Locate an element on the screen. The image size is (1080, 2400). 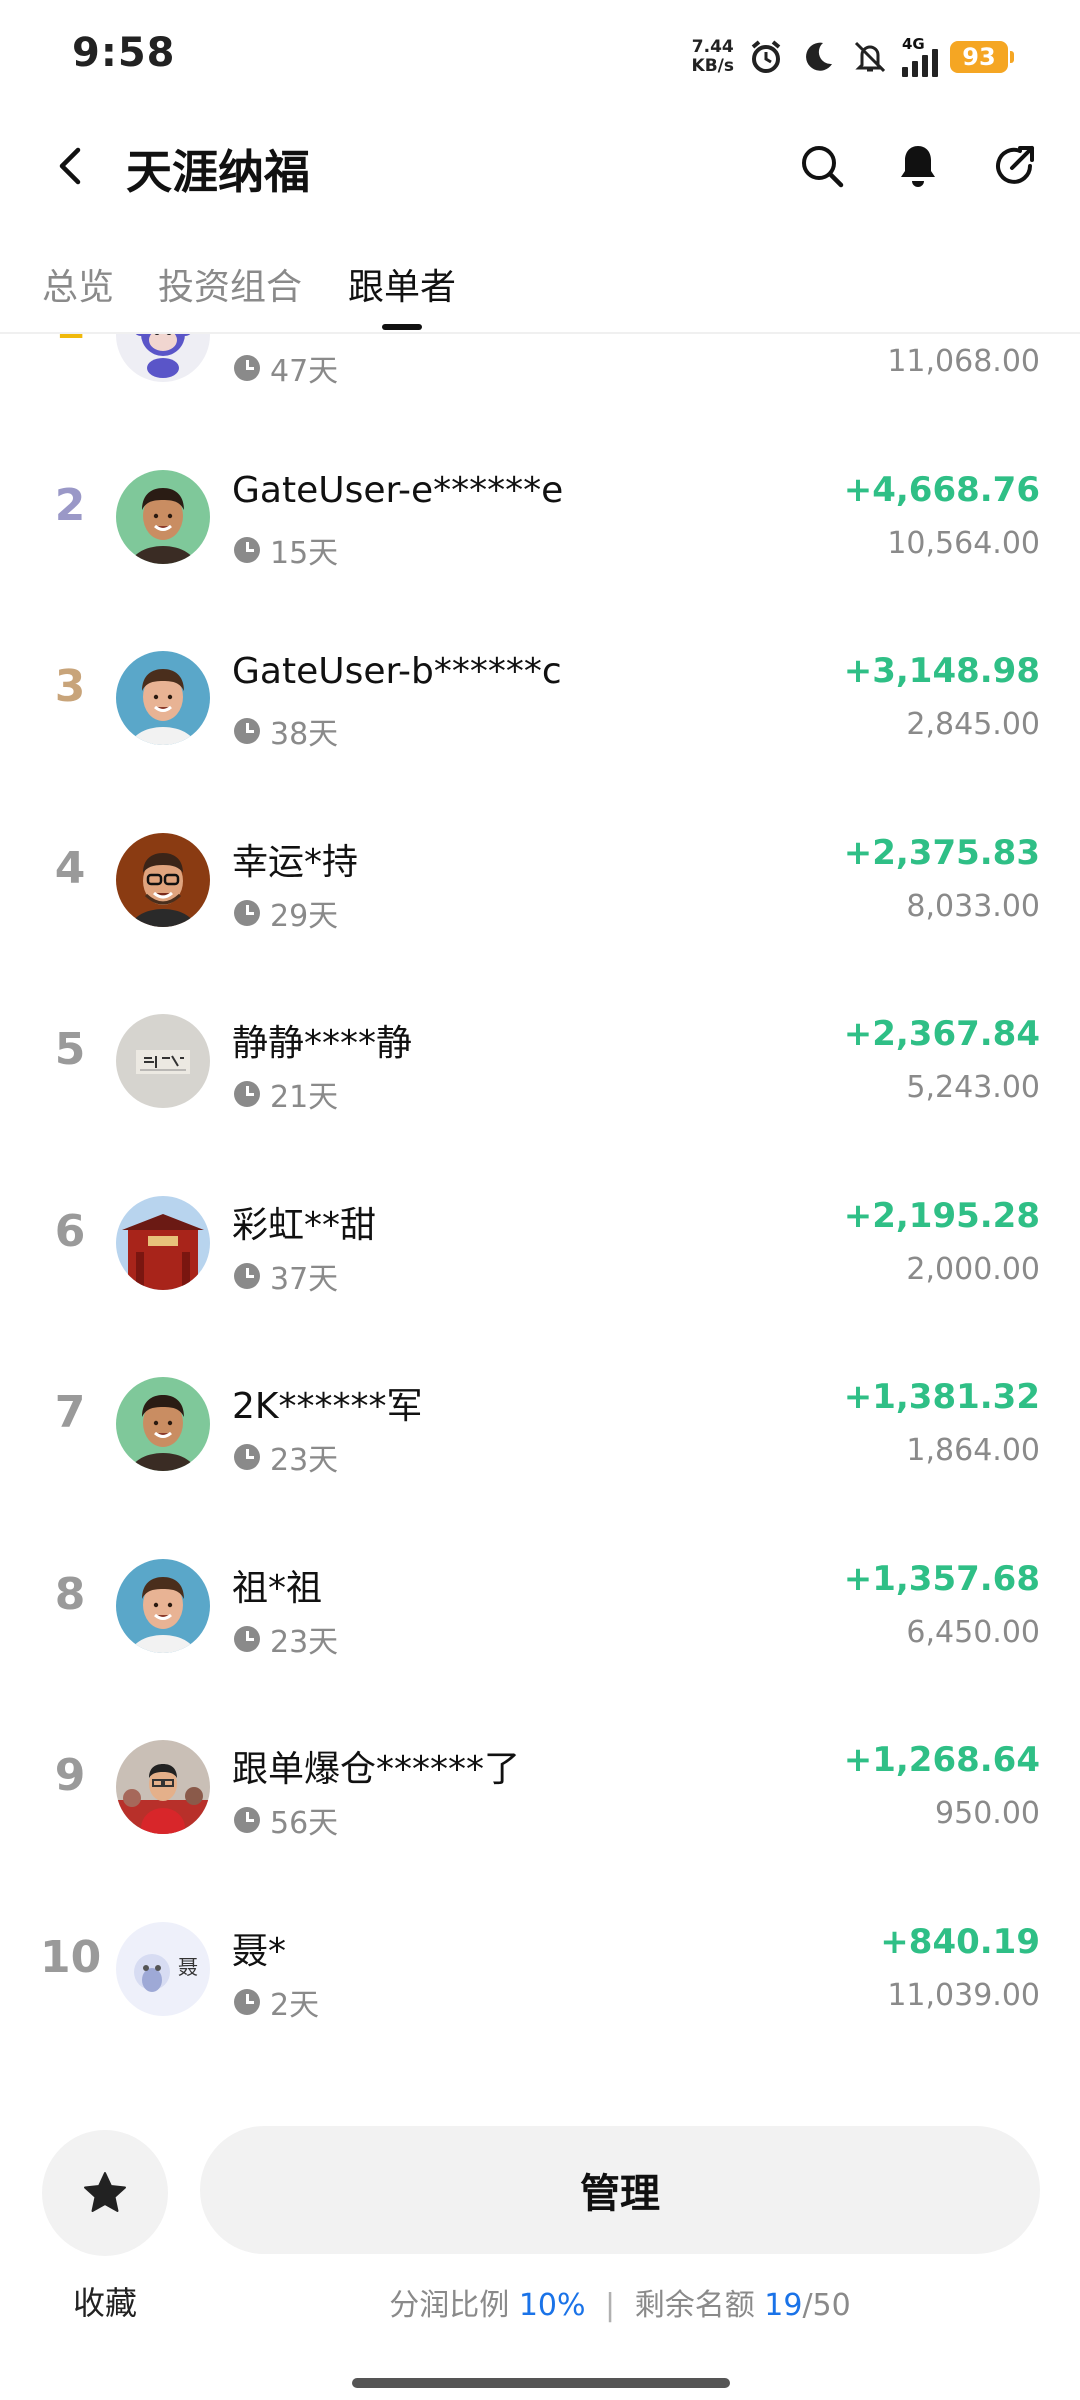
follow-days: 38天 is located at coordinates (304, 734).